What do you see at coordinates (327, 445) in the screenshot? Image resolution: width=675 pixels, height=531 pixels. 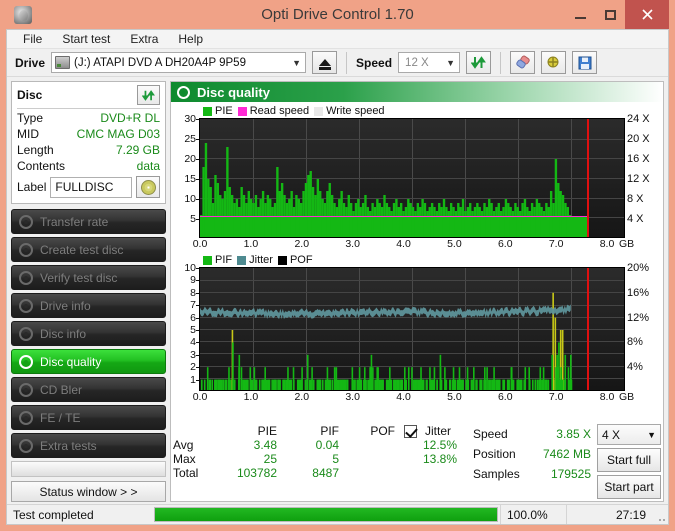 I see `stats-avg-pif: 0.04` at bounding box center [327, 445].